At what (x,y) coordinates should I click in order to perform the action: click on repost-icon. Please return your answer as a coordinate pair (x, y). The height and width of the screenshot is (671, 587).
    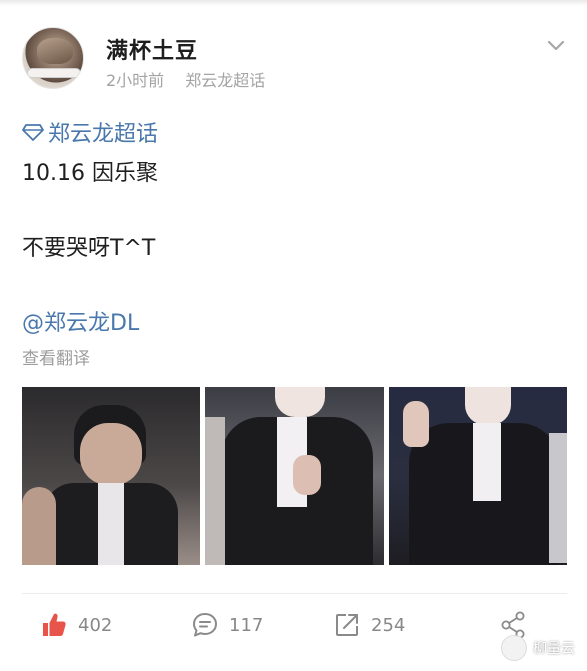
    Looking at the image, I should click on (347, 625).